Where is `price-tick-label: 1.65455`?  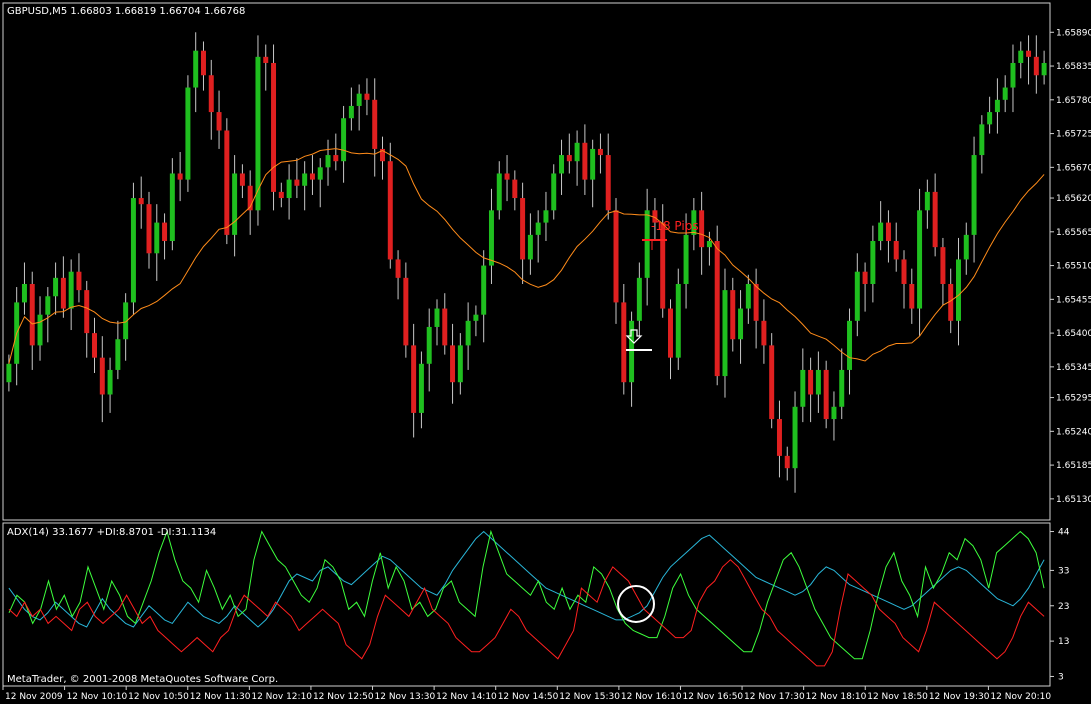 price-tick-label: 1.65455 is located at coordinates (1073, 300).